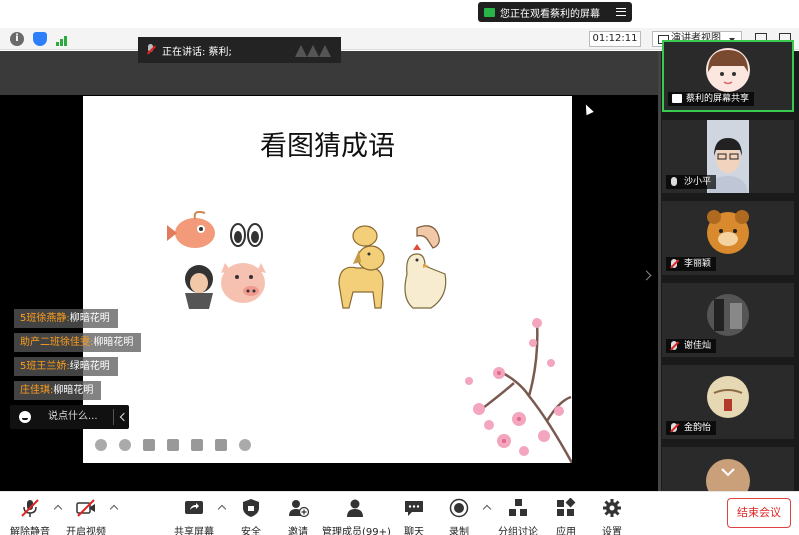  What do you see at coordinates (45, 318) in the screenshot?
I see `chat-sender: 5班徐燕静:` at bounding box center [45, 318].